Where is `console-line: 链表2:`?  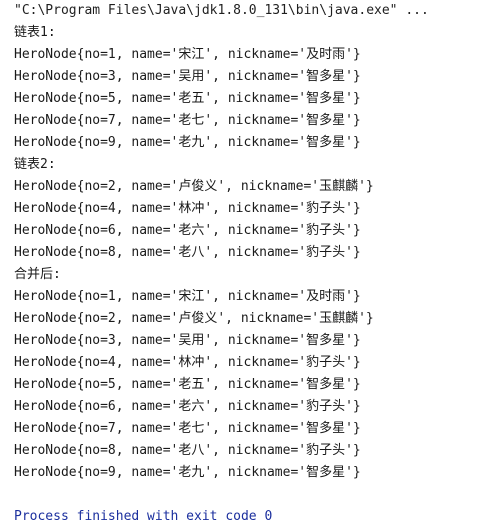
console-line: 链表2: is located at coordinates (35, 164).